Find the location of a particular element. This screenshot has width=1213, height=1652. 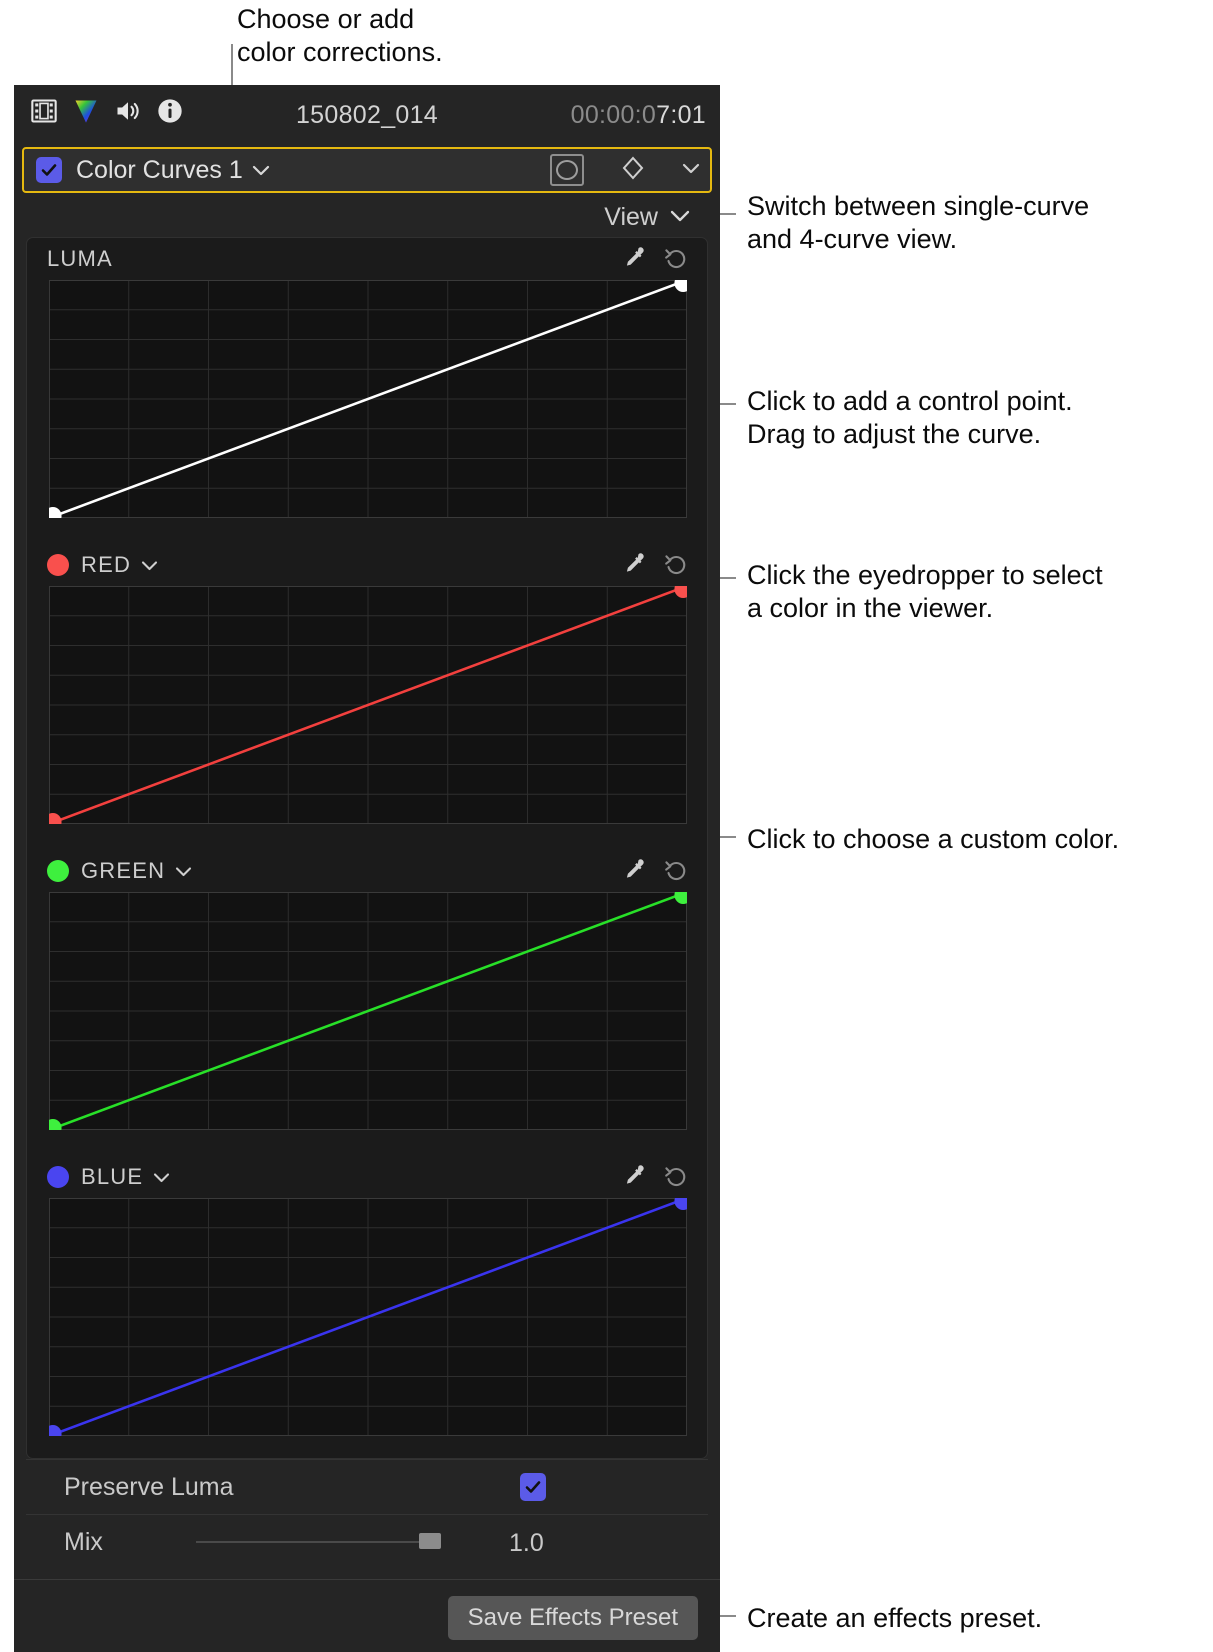

preserve-luma-label: Preserve Luma is located at coordinates (149, 1486).